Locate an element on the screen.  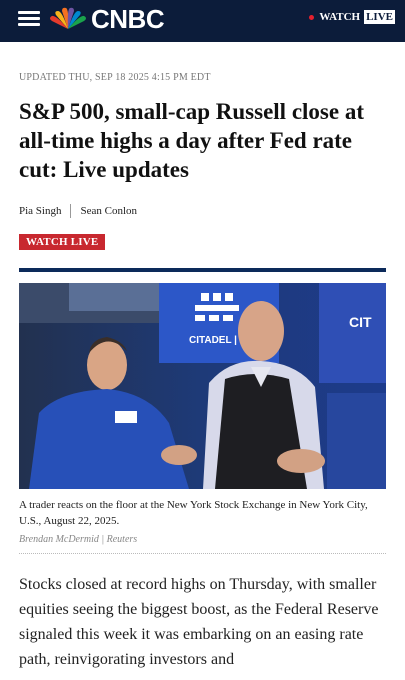
author-divider is located at coordinates (71, 211).